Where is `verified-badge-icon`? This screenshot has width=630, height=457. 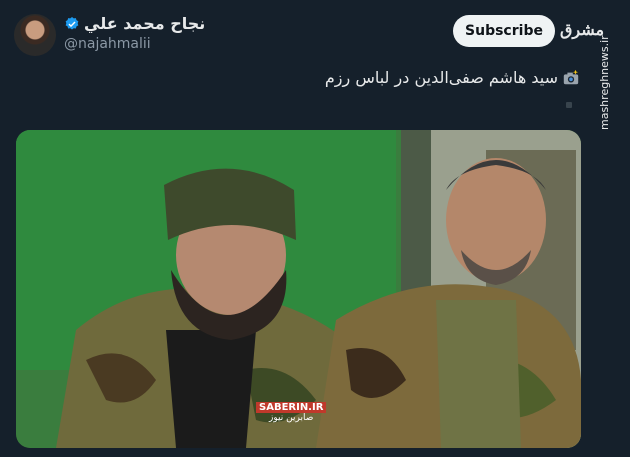
verified-badge-icon is located at coordinates (72, 23).